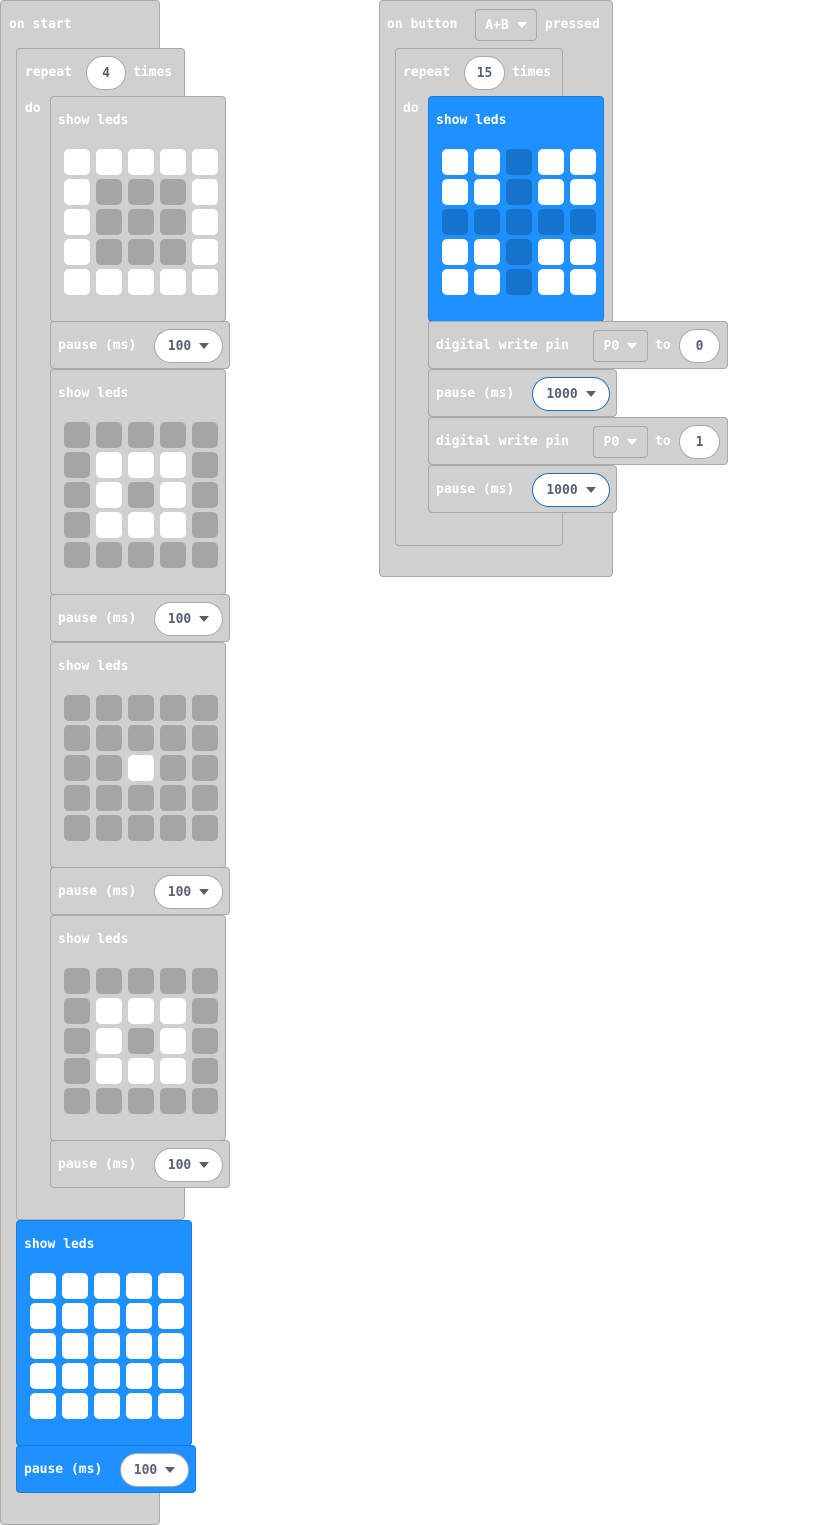 The height and width of the screenshot is (1525, 832). Describe the element at coordinates (620, 442) in the screenshot. I see `pin-dropdown: P0` at that location.